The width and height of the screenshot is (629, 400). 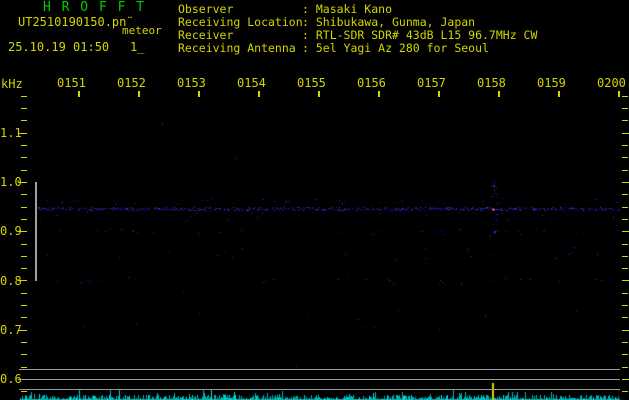 What do you see at coordinates (191, 83) in the screenshot?
I see `time-label: 0153` at bounding box center [191, 83].